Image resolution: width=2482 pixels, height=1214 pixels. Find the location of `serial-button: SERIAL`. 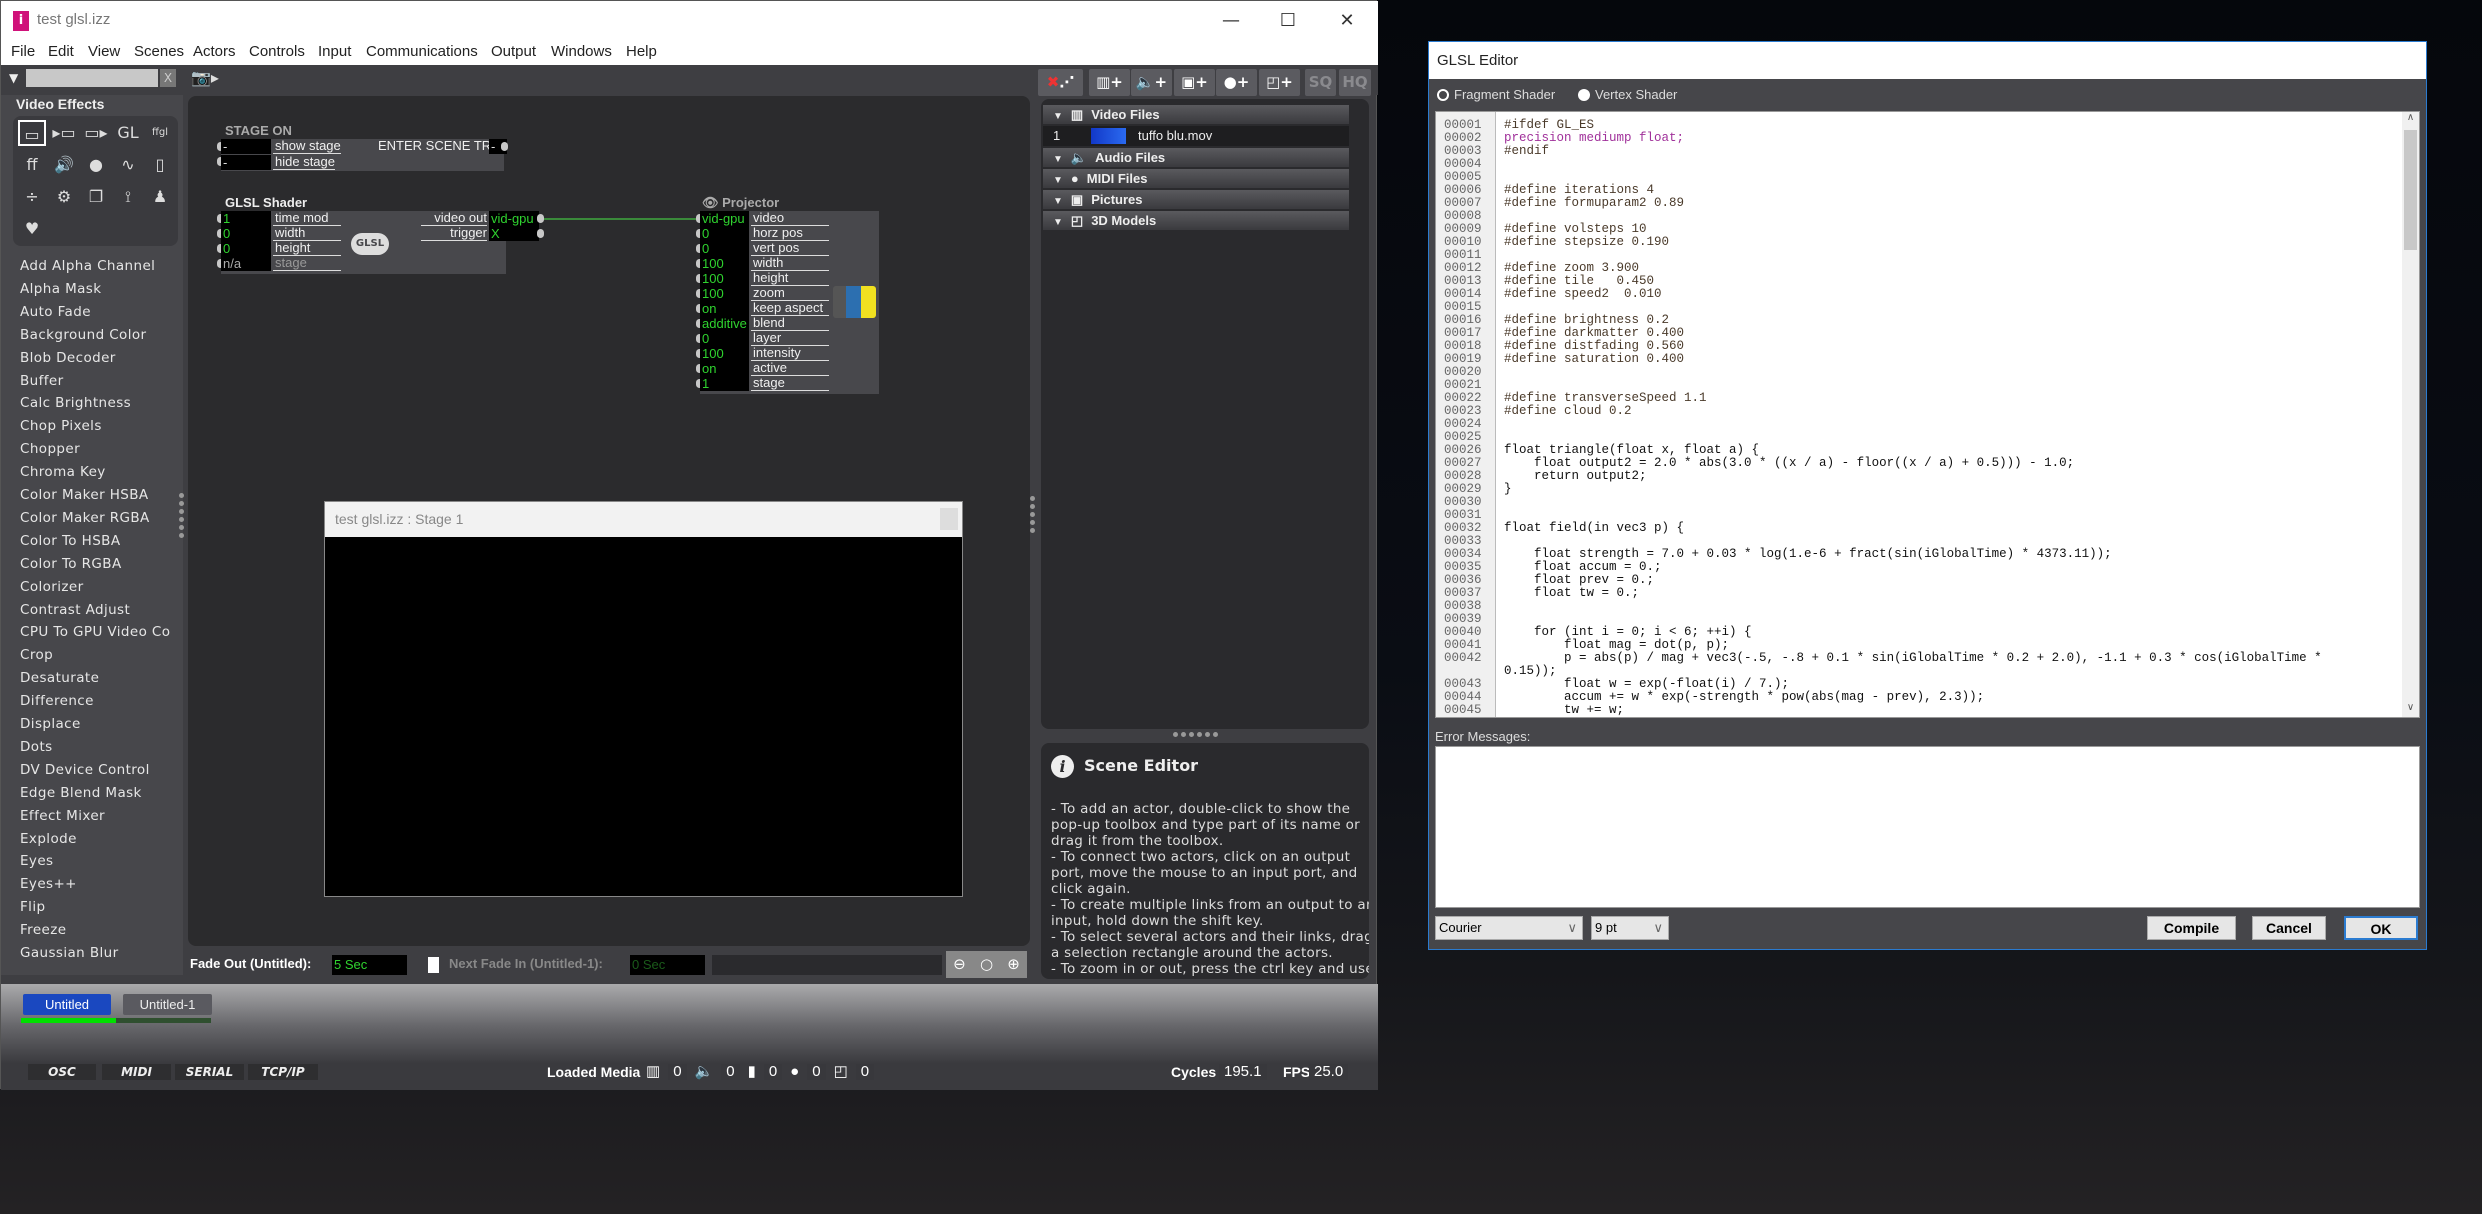

serial-button: SERIAL is located at coordinates (209, 1072).